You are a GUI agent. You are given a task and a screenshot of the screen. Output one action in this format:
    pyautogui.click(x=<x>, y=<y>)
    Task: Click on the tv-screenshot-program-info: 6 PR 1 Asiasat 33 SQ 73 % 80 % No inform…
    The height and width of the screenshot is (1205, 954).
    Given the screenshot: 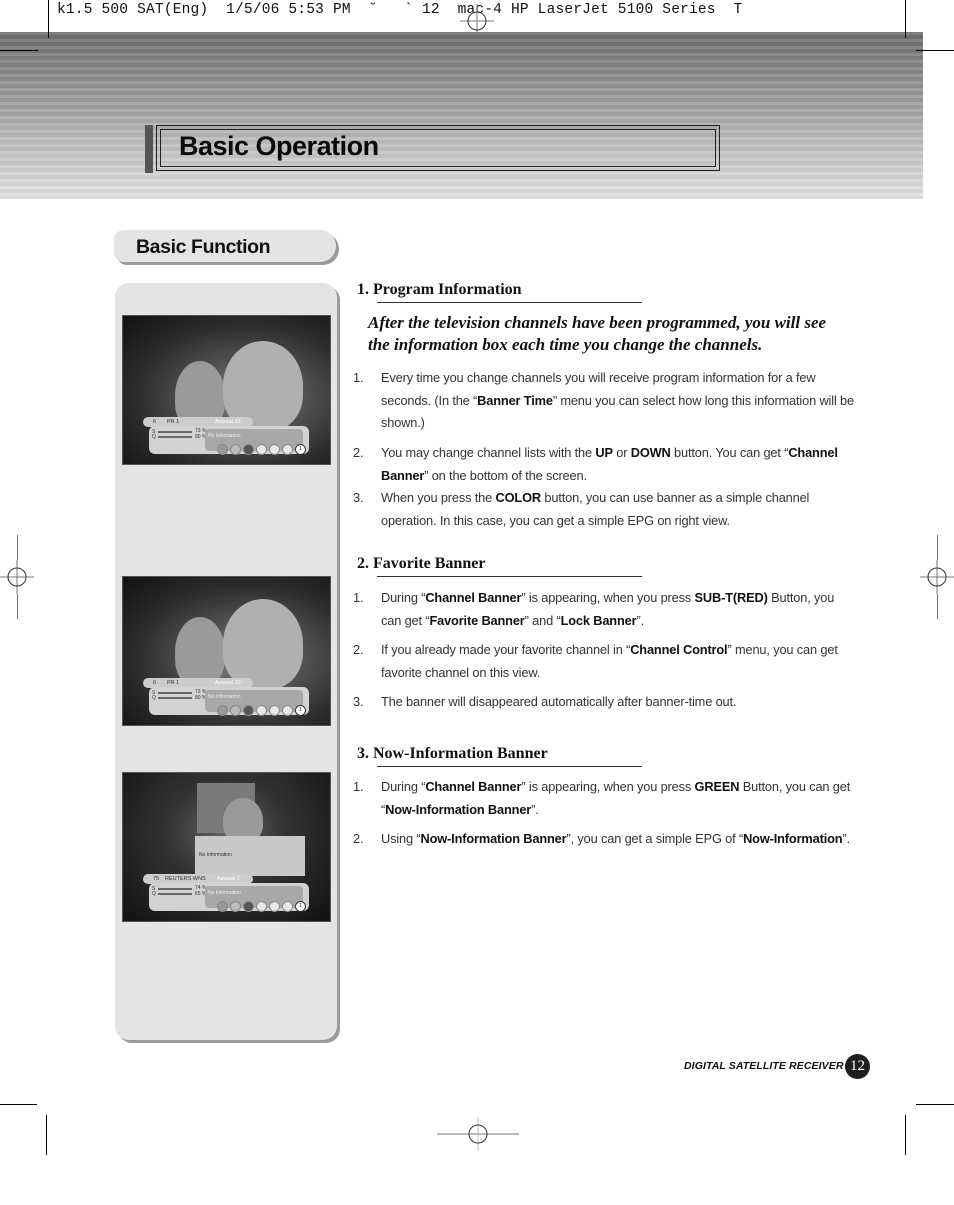 What is the action you would take?
    pyautogui.click(x=226, y=390)
    